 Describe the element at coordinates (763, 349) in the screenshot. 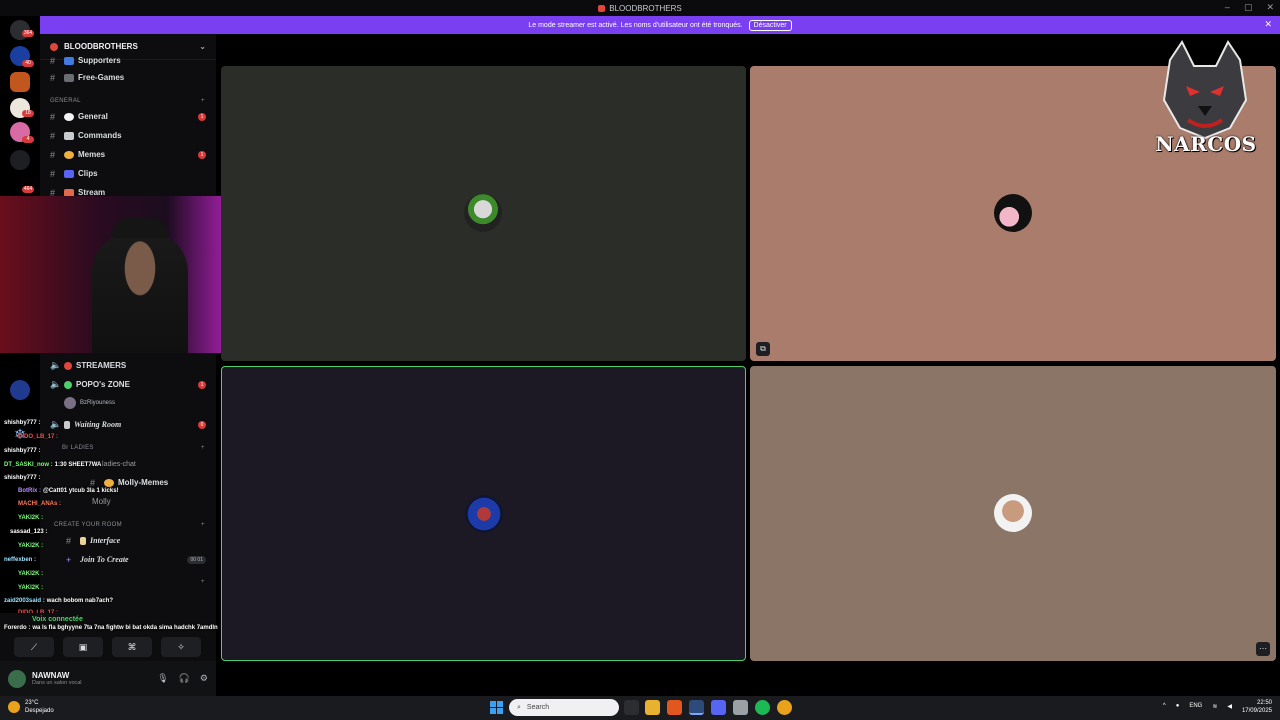

I see `popout-icon: ⧉` at that location.